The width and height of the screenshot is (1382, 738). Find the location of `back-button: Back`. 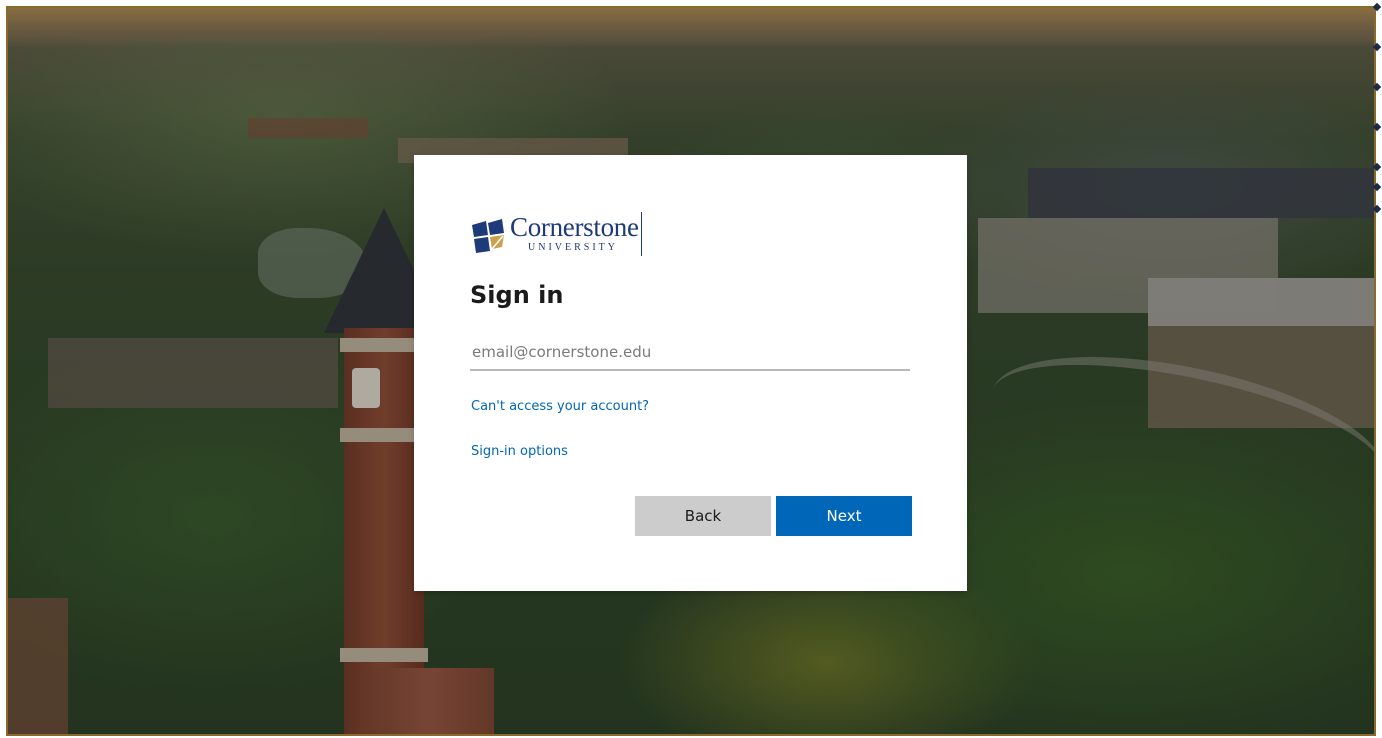

back-button: Back is located at coordinates (703, 516).